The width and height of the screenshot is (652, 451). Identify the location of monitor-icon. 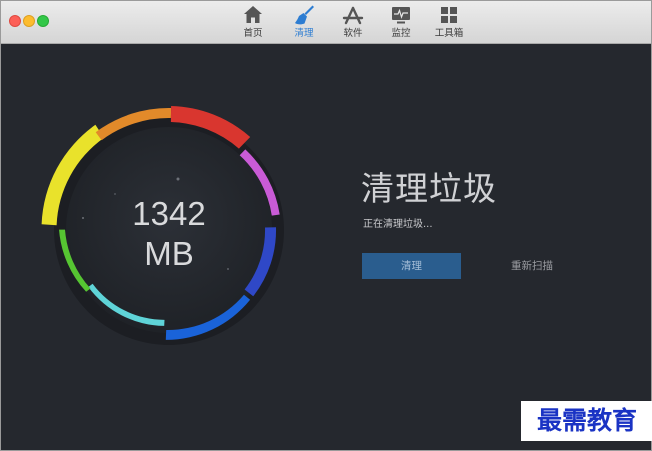
(401, 15).